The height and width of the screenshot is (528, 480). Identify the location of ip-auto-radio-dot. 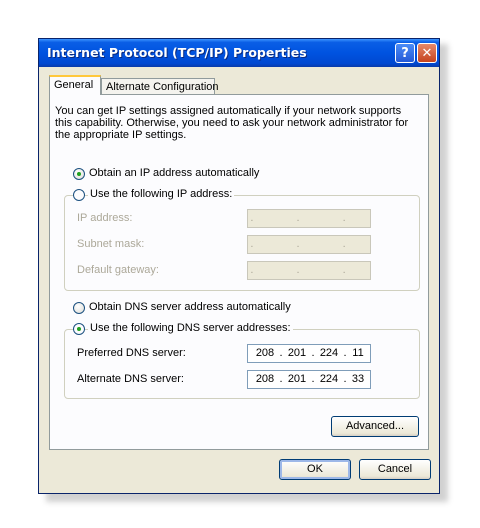
(79, 174).